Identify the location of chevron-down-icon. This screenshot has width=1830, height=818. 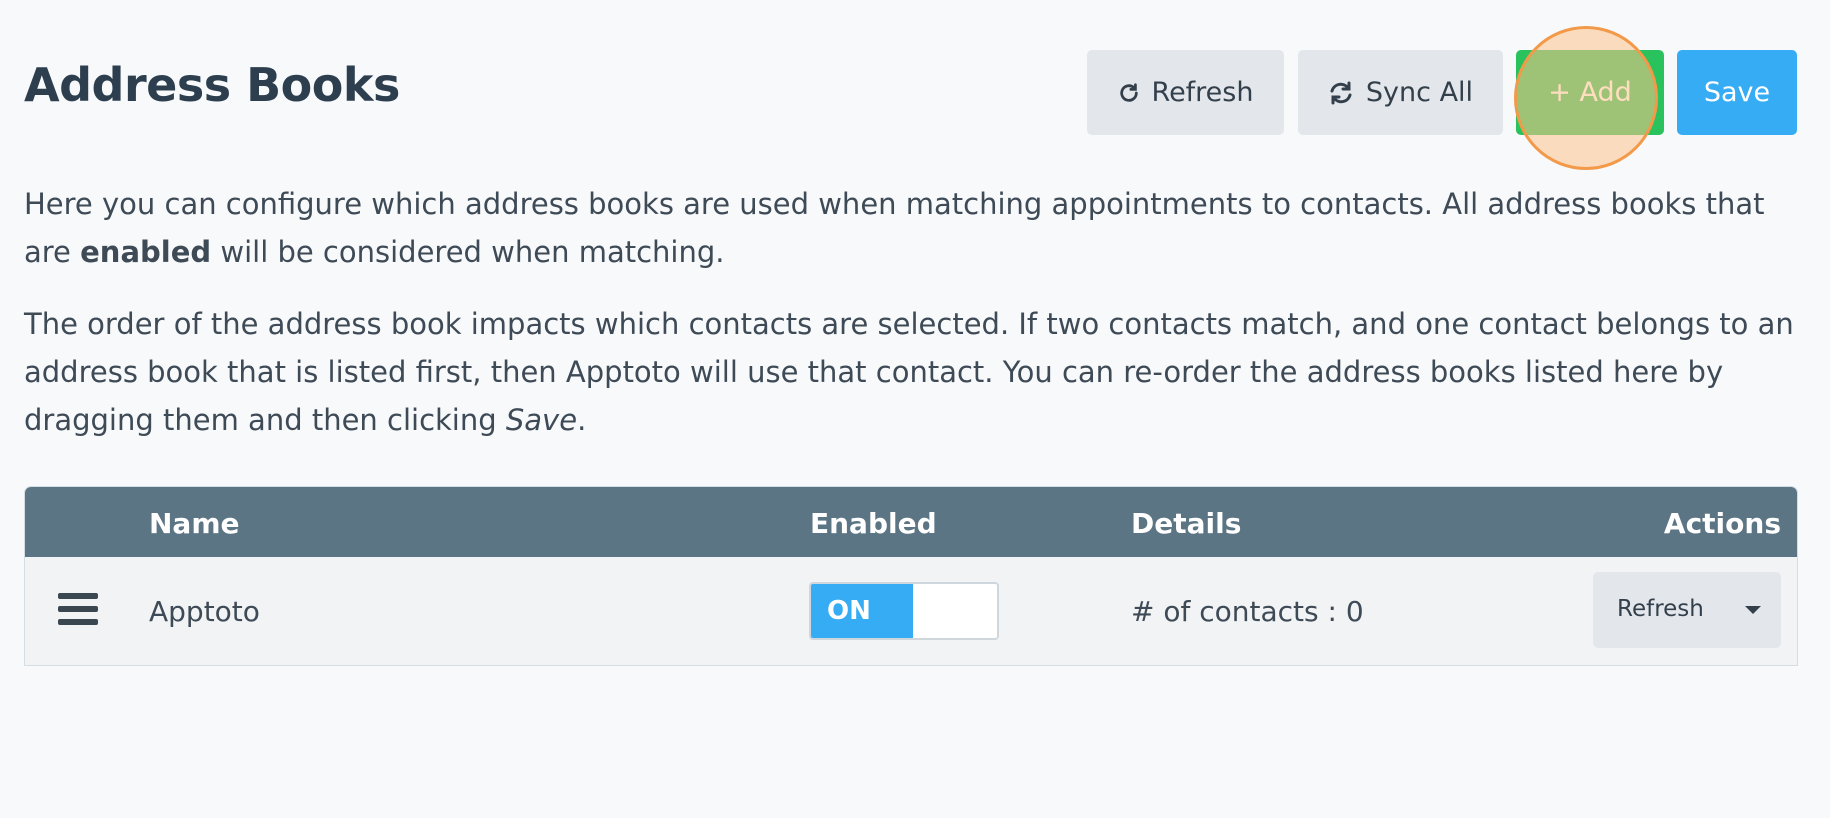
(1753, 610).